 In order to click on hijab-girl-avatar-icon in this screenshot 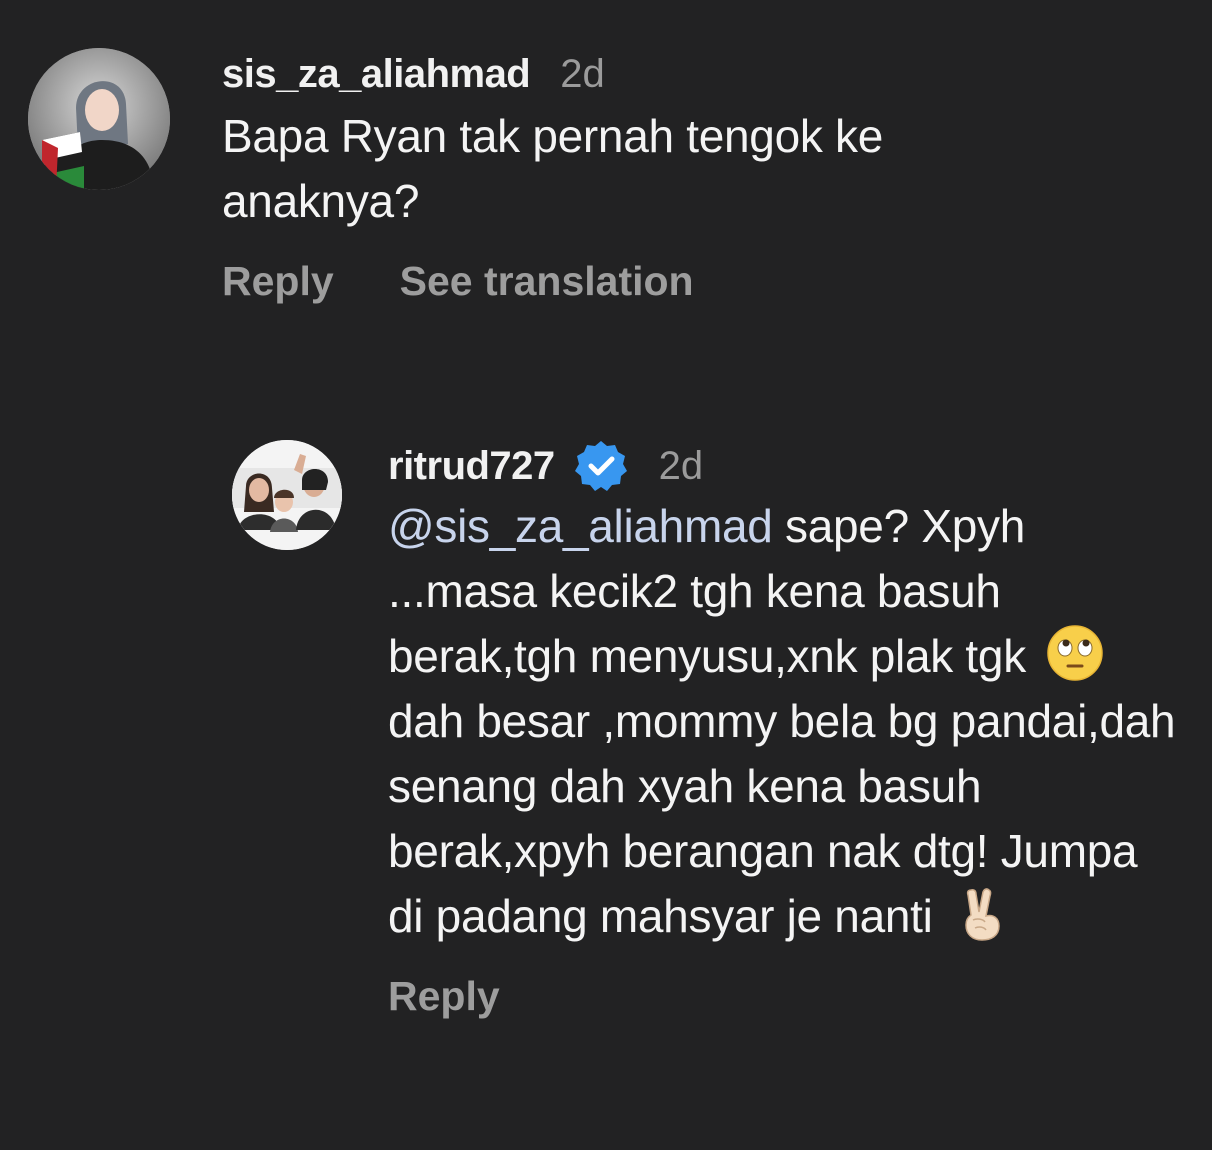, I will do `click(99, 119)`.